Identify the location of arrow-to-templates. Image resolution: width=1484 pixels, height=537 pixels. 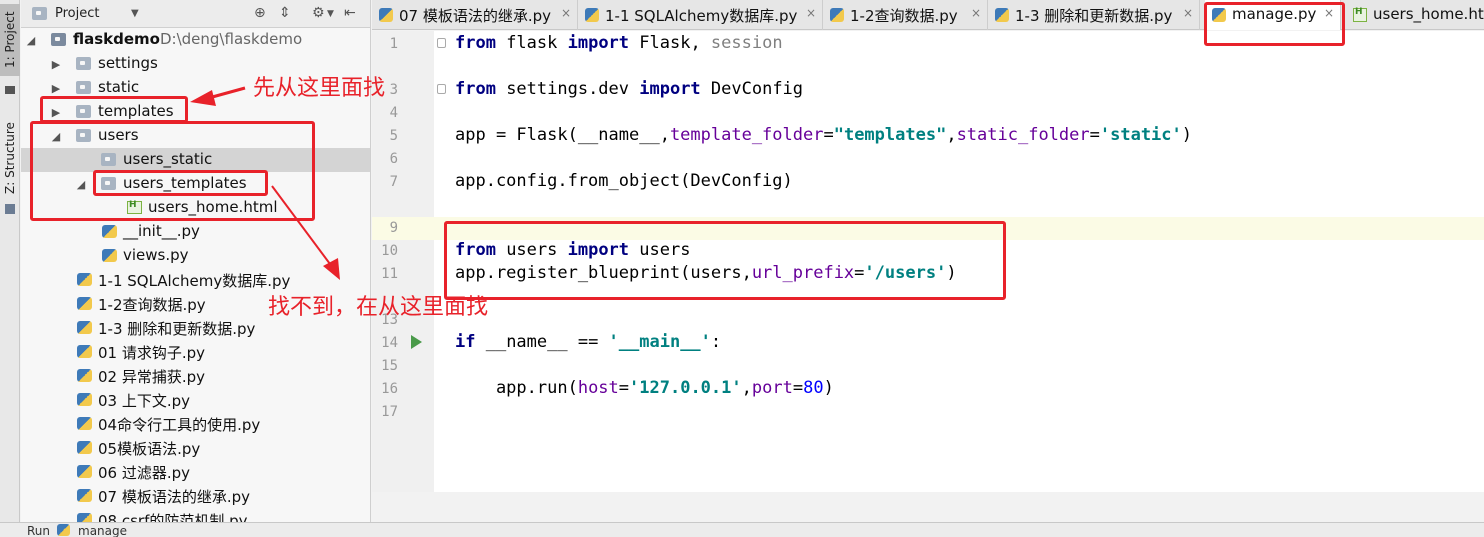
(218, 96).